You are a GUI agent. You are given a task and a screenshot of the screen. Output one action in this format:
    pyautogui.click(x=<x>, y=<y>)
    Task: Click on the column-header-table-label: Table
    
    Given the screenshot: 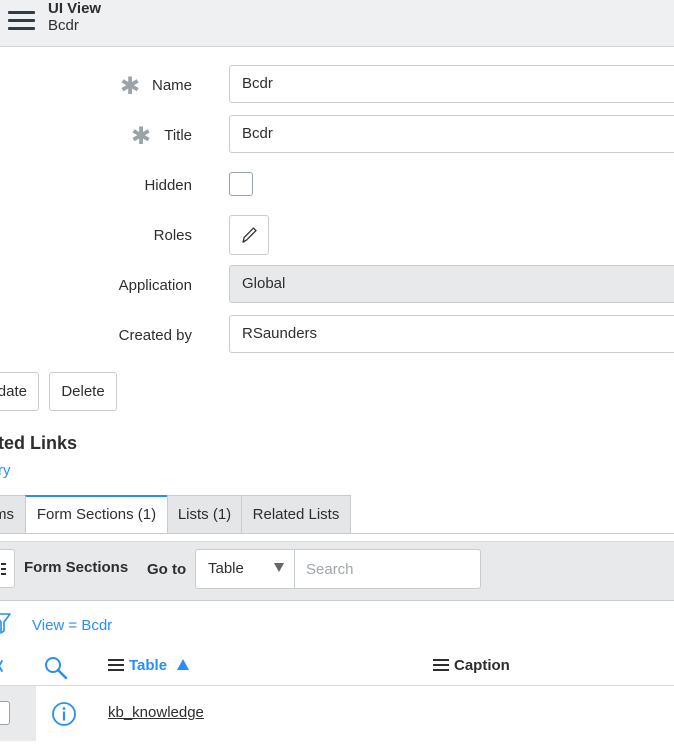 What is the action you would take?
    pyautogui.click(x=148, y=665)
    